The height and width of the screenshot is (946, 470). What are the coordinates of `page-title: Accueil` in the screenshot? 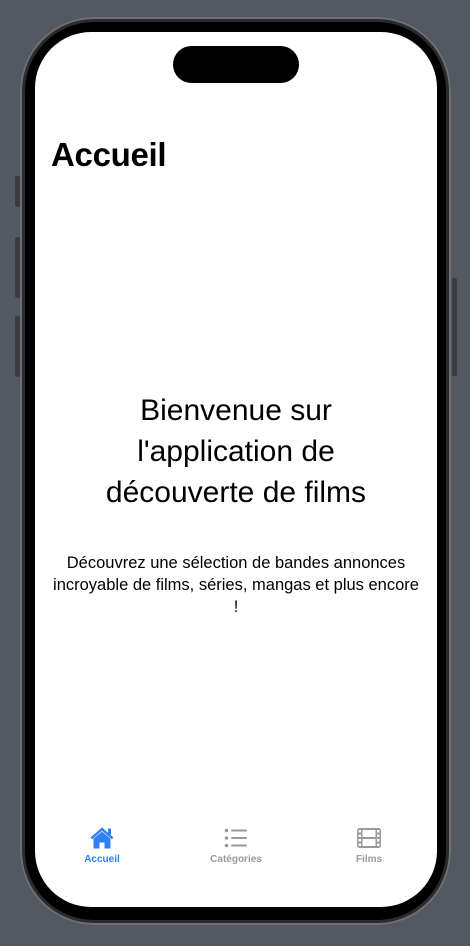 It's located at (109, 154).